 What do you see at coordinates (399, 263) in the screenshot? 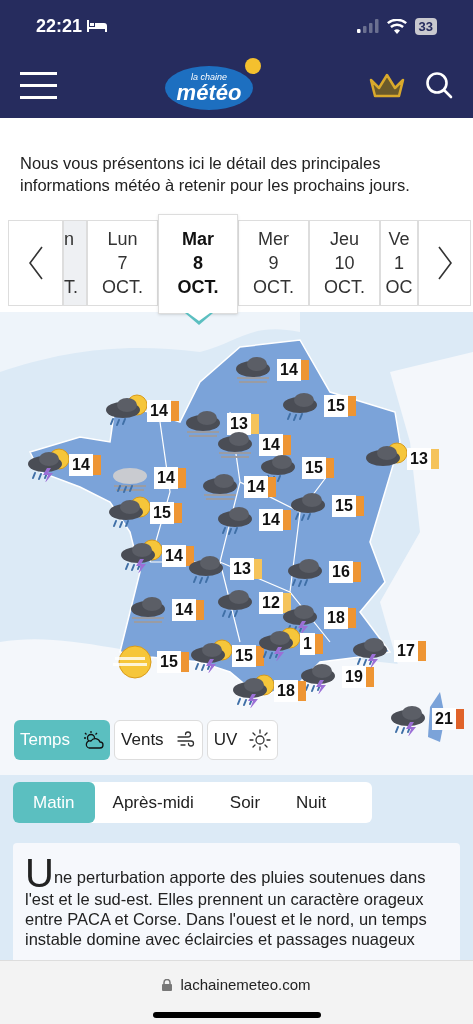
I see `day-tab: Ve 1 OC` at bounding box center [399, 263].